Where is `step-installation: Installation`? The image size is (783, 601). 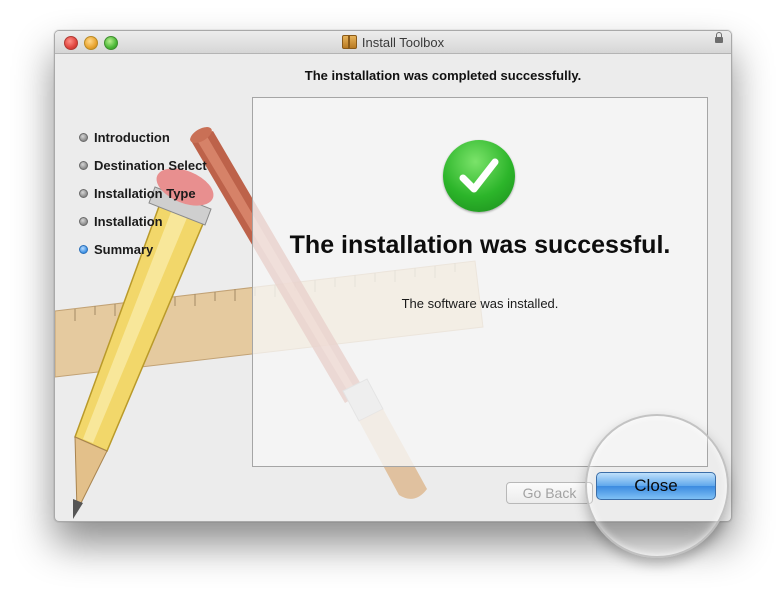
step-installation: Installation is located at coordinates (143, 221).